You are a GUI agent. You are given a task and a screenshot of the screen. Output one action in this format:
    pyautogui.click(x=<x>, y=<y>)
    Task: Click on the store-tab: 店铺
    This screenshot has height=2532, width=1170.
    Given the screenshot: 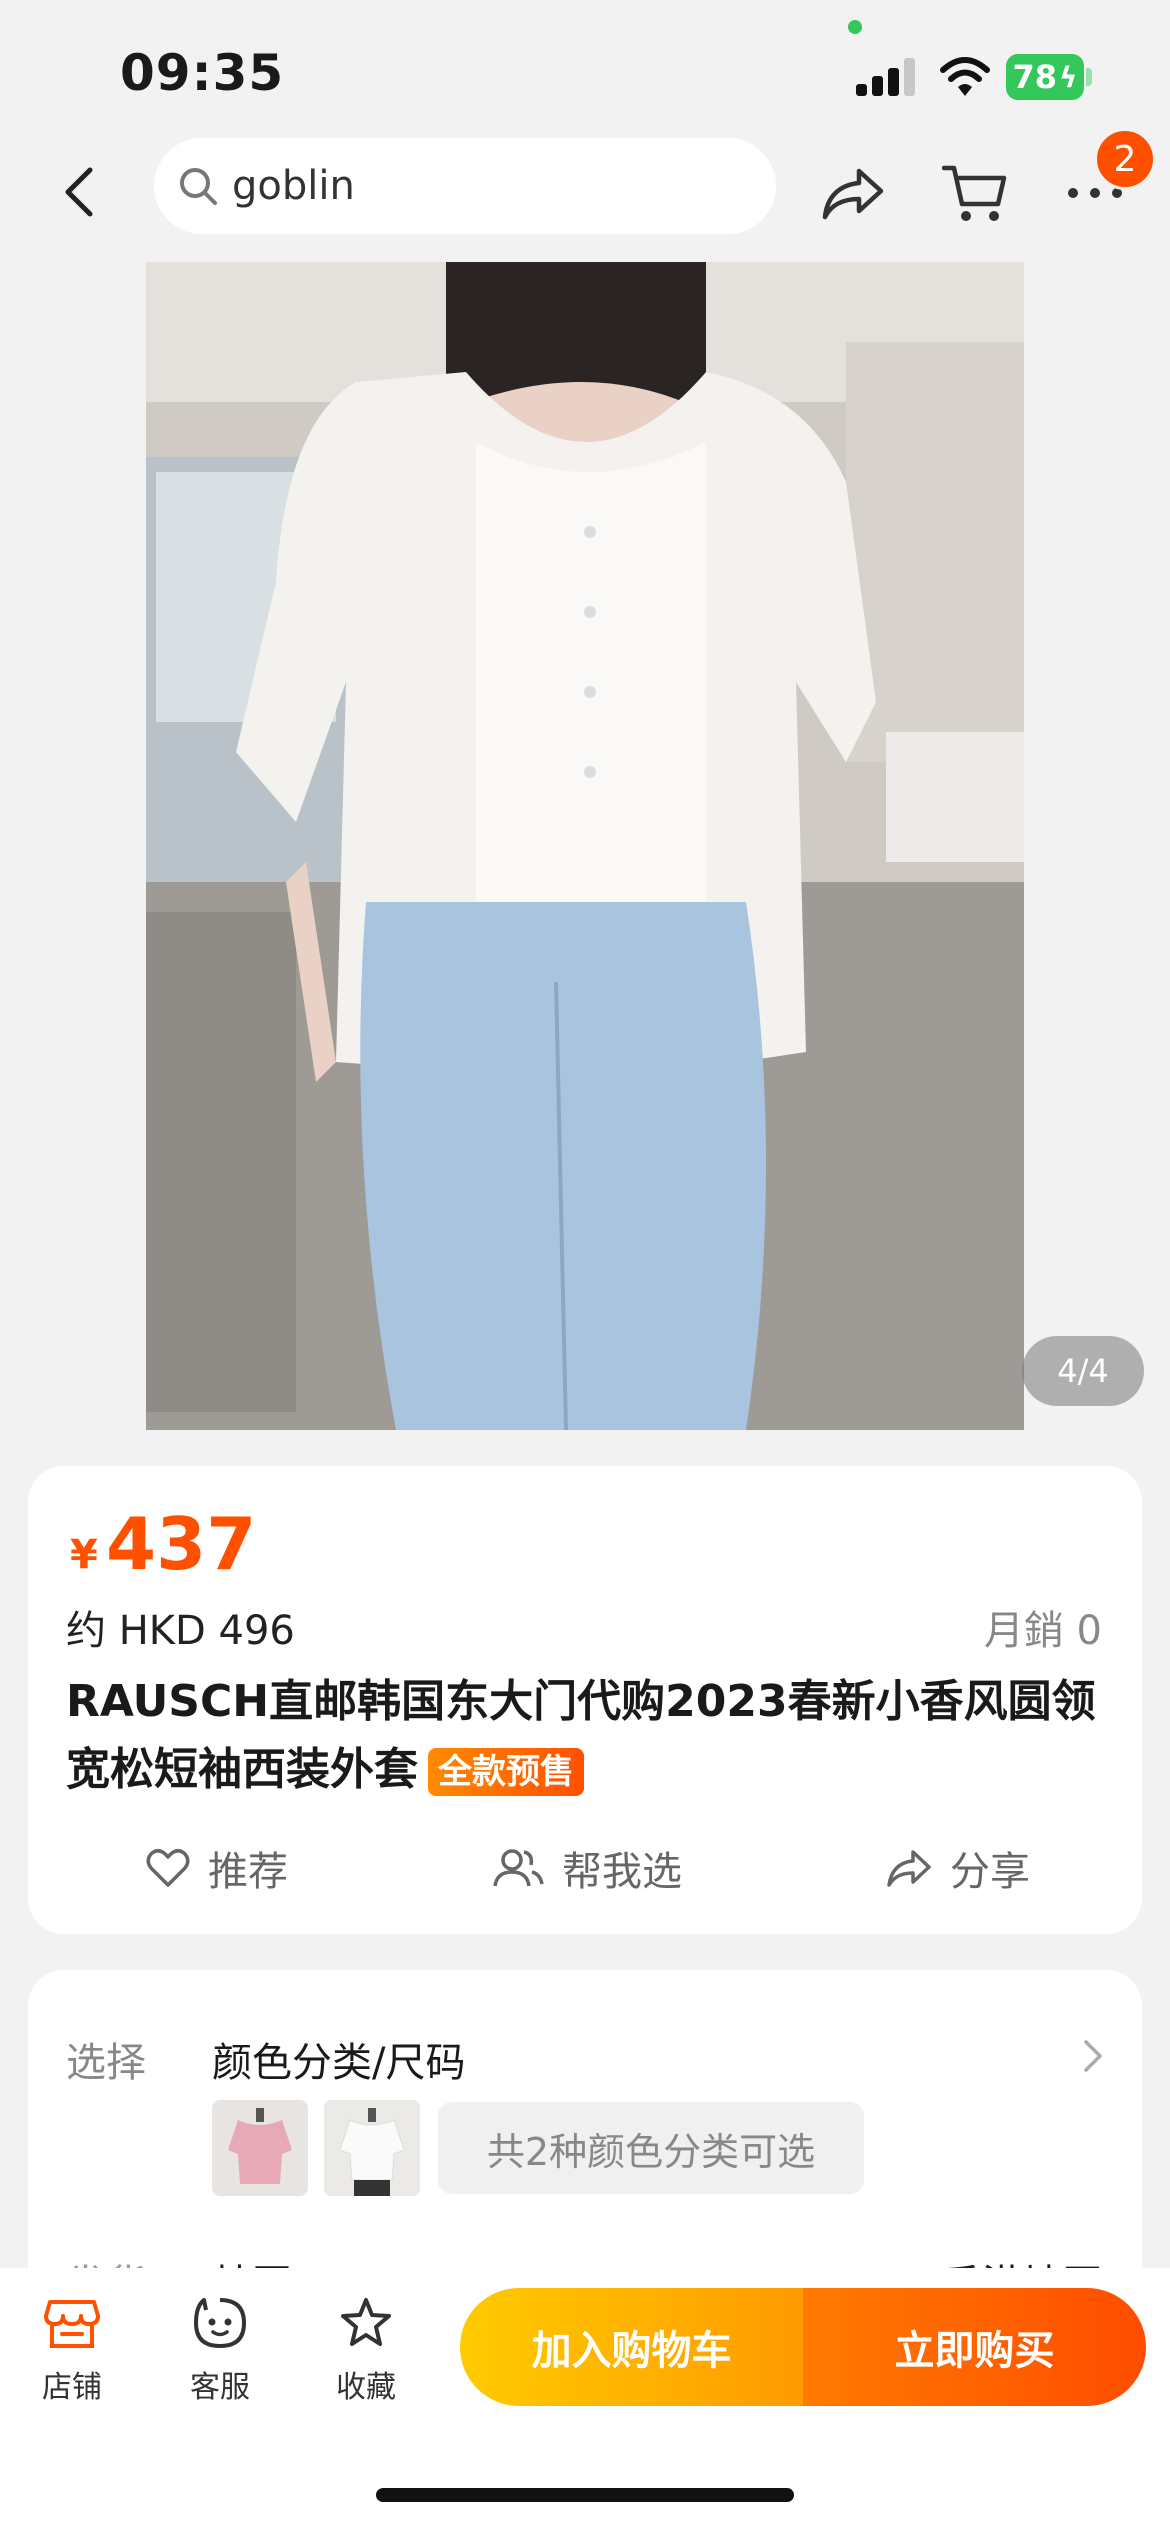 What is the action you would take?
    pyautogui.click(x=72, y=2351)
    